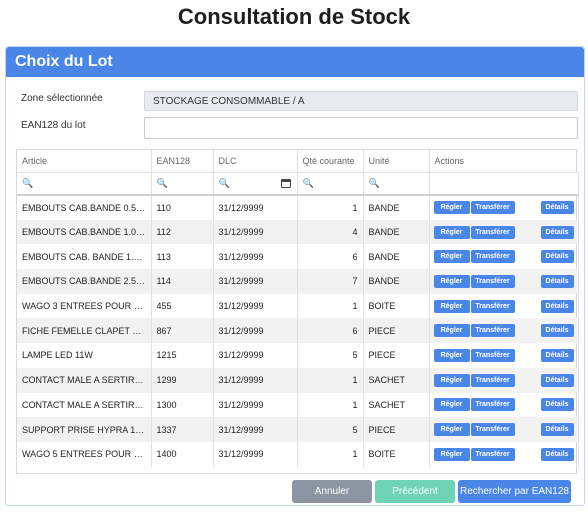 This screenshot has height=512, width=588. Describe the element at coordinates (84, 161) in the screenshot. I see `column-header-article: Article` at that location.